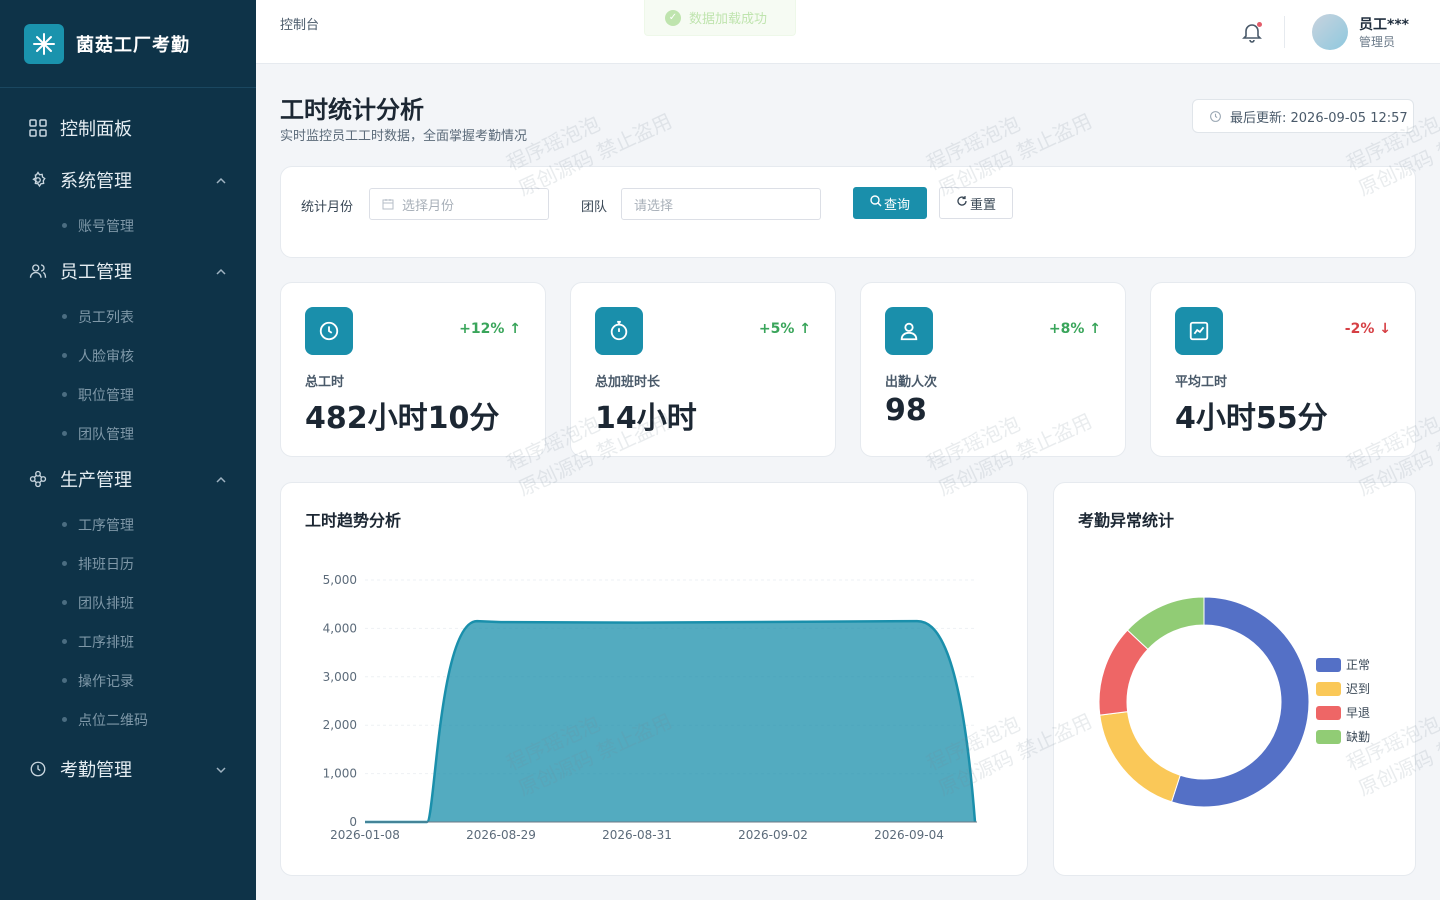 This screenshot has width=1440, height=900. I want to click on stat-trend: +12% ↑, so click(490, 329).